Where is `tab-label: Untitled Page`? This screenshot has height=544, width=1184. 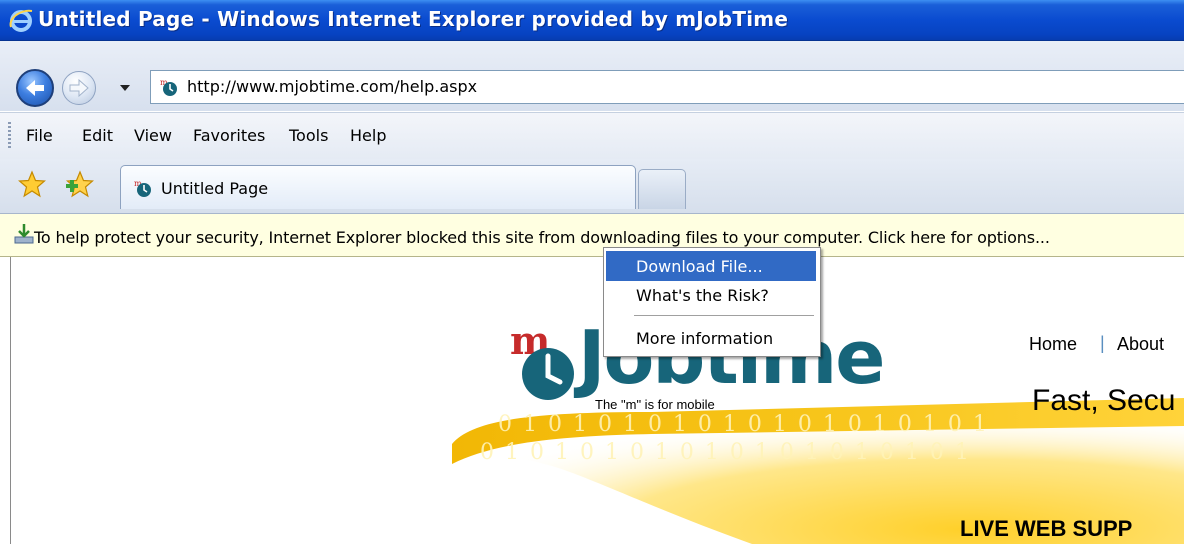 tab-label: Untitled Page is located at coordinates (215, 188).